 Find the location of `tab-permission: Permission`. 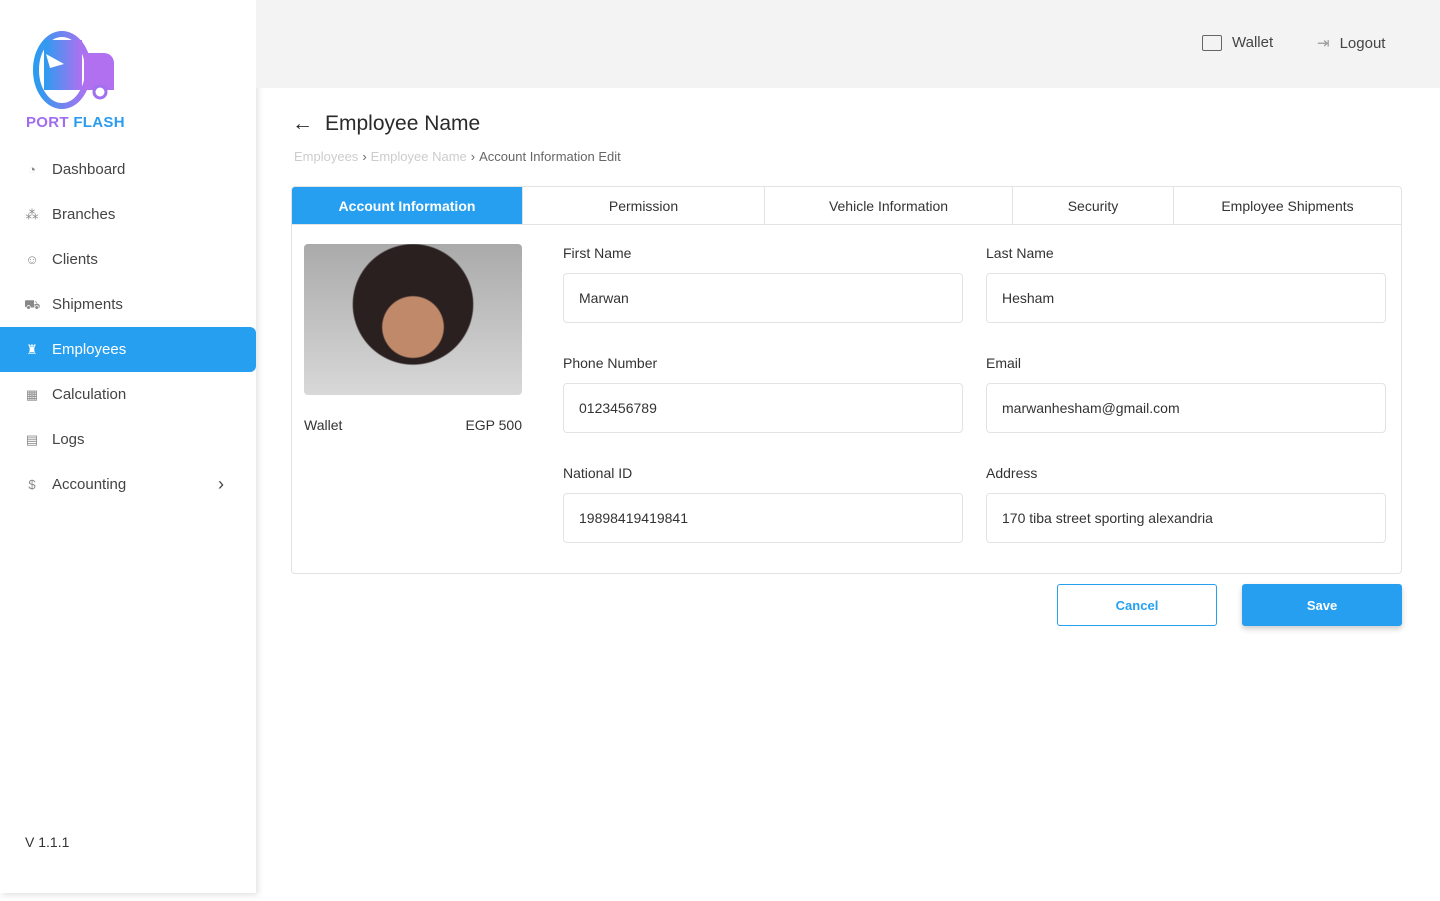

tab-permission: Permission is located at coordinates (644, 205).